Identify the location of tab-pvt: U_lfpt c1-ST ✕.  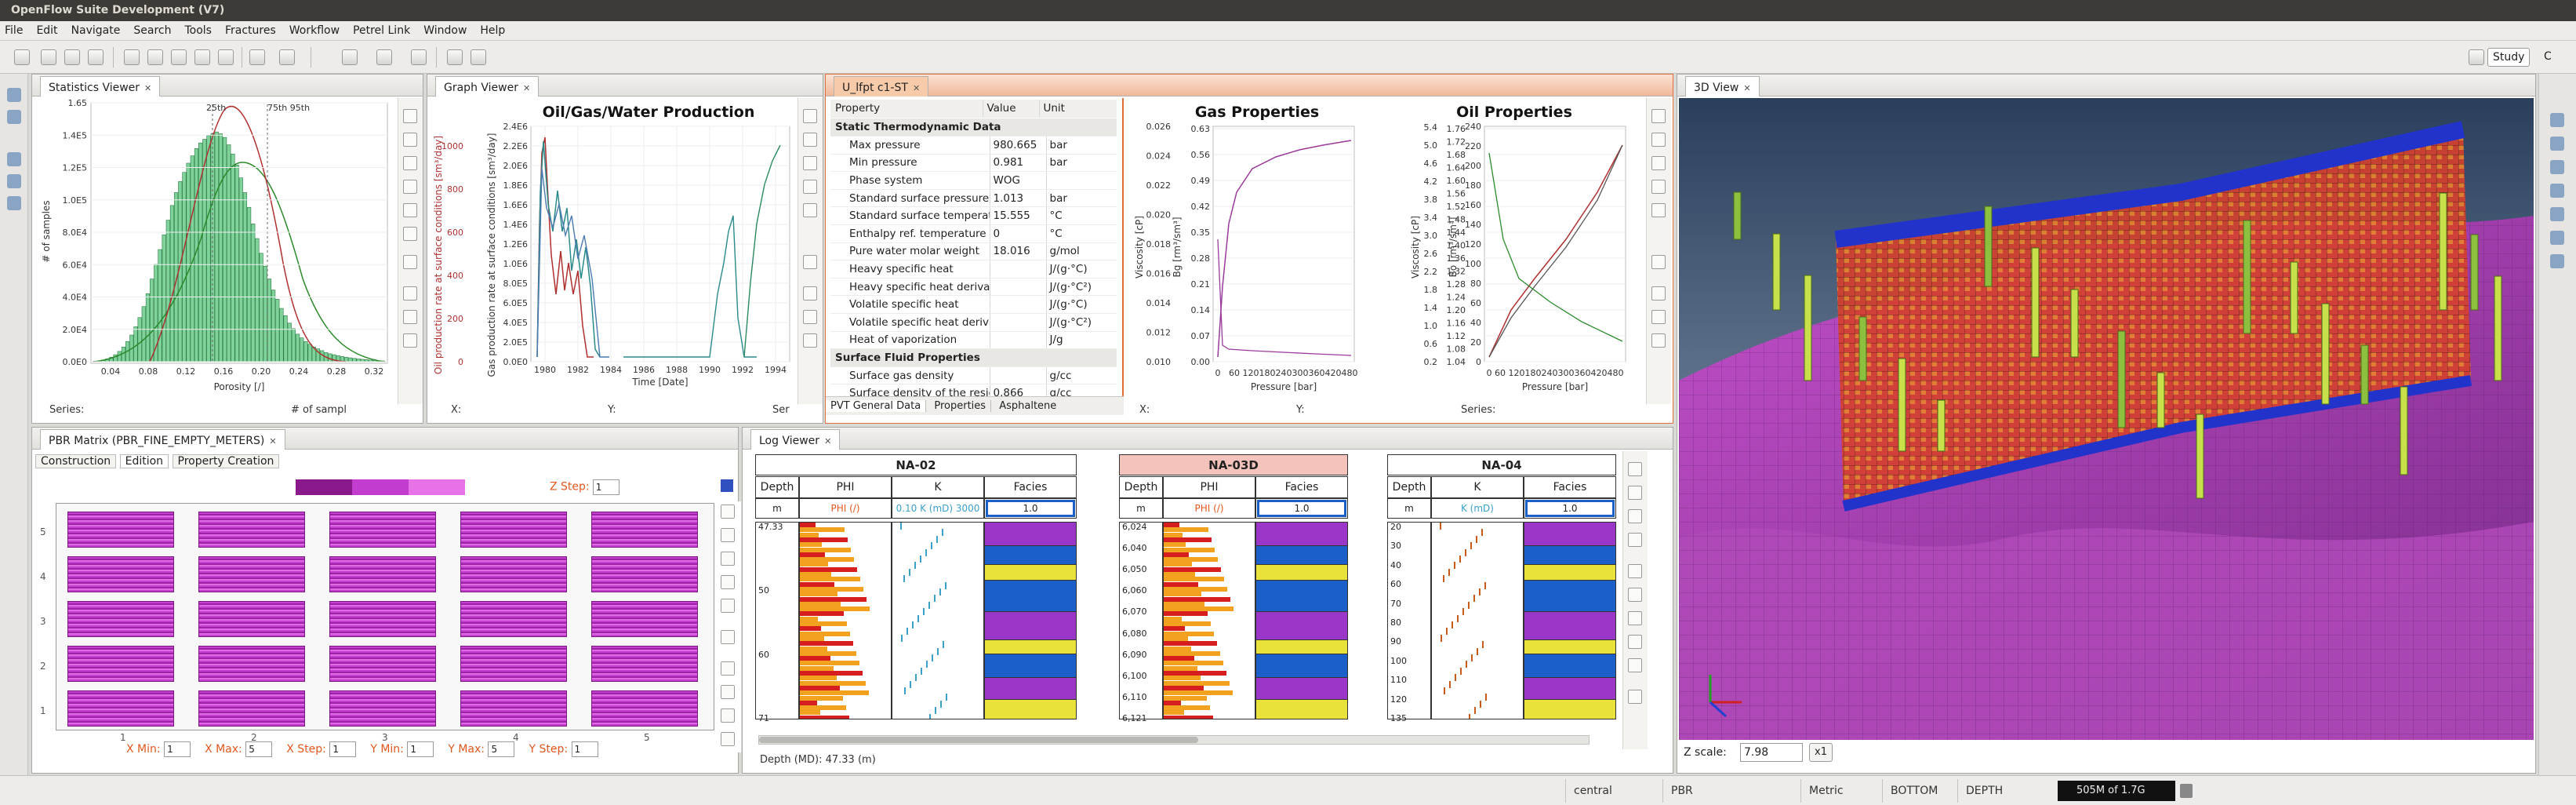
(881, 86).